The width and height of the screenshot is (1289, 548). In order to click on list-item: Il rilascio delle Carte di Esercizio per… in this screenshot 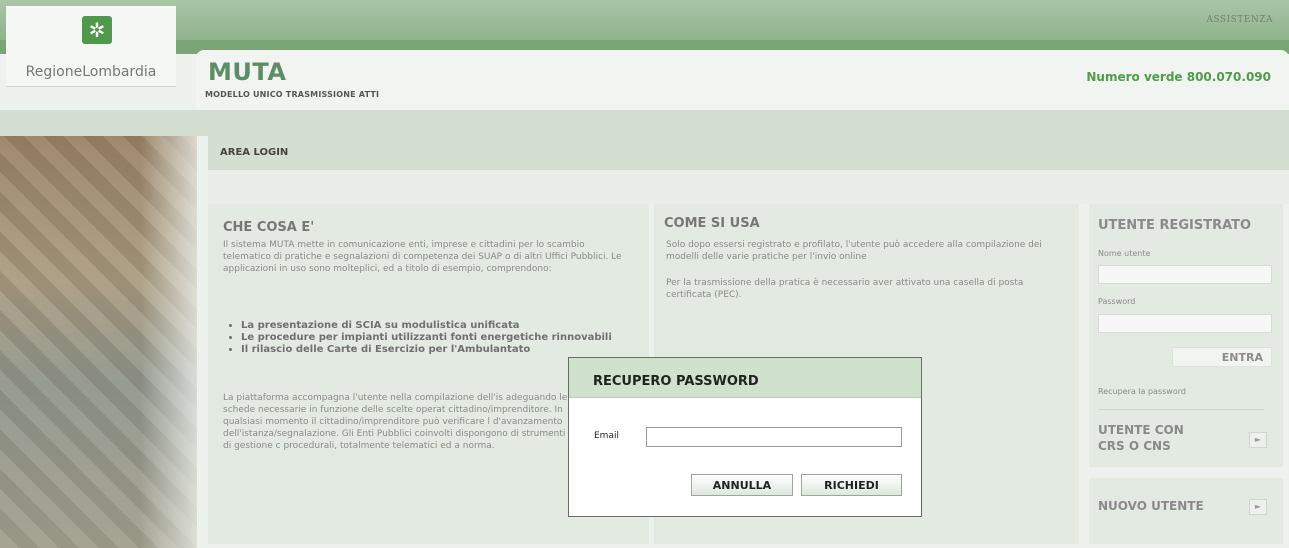, I will do `click(442, 350)`.